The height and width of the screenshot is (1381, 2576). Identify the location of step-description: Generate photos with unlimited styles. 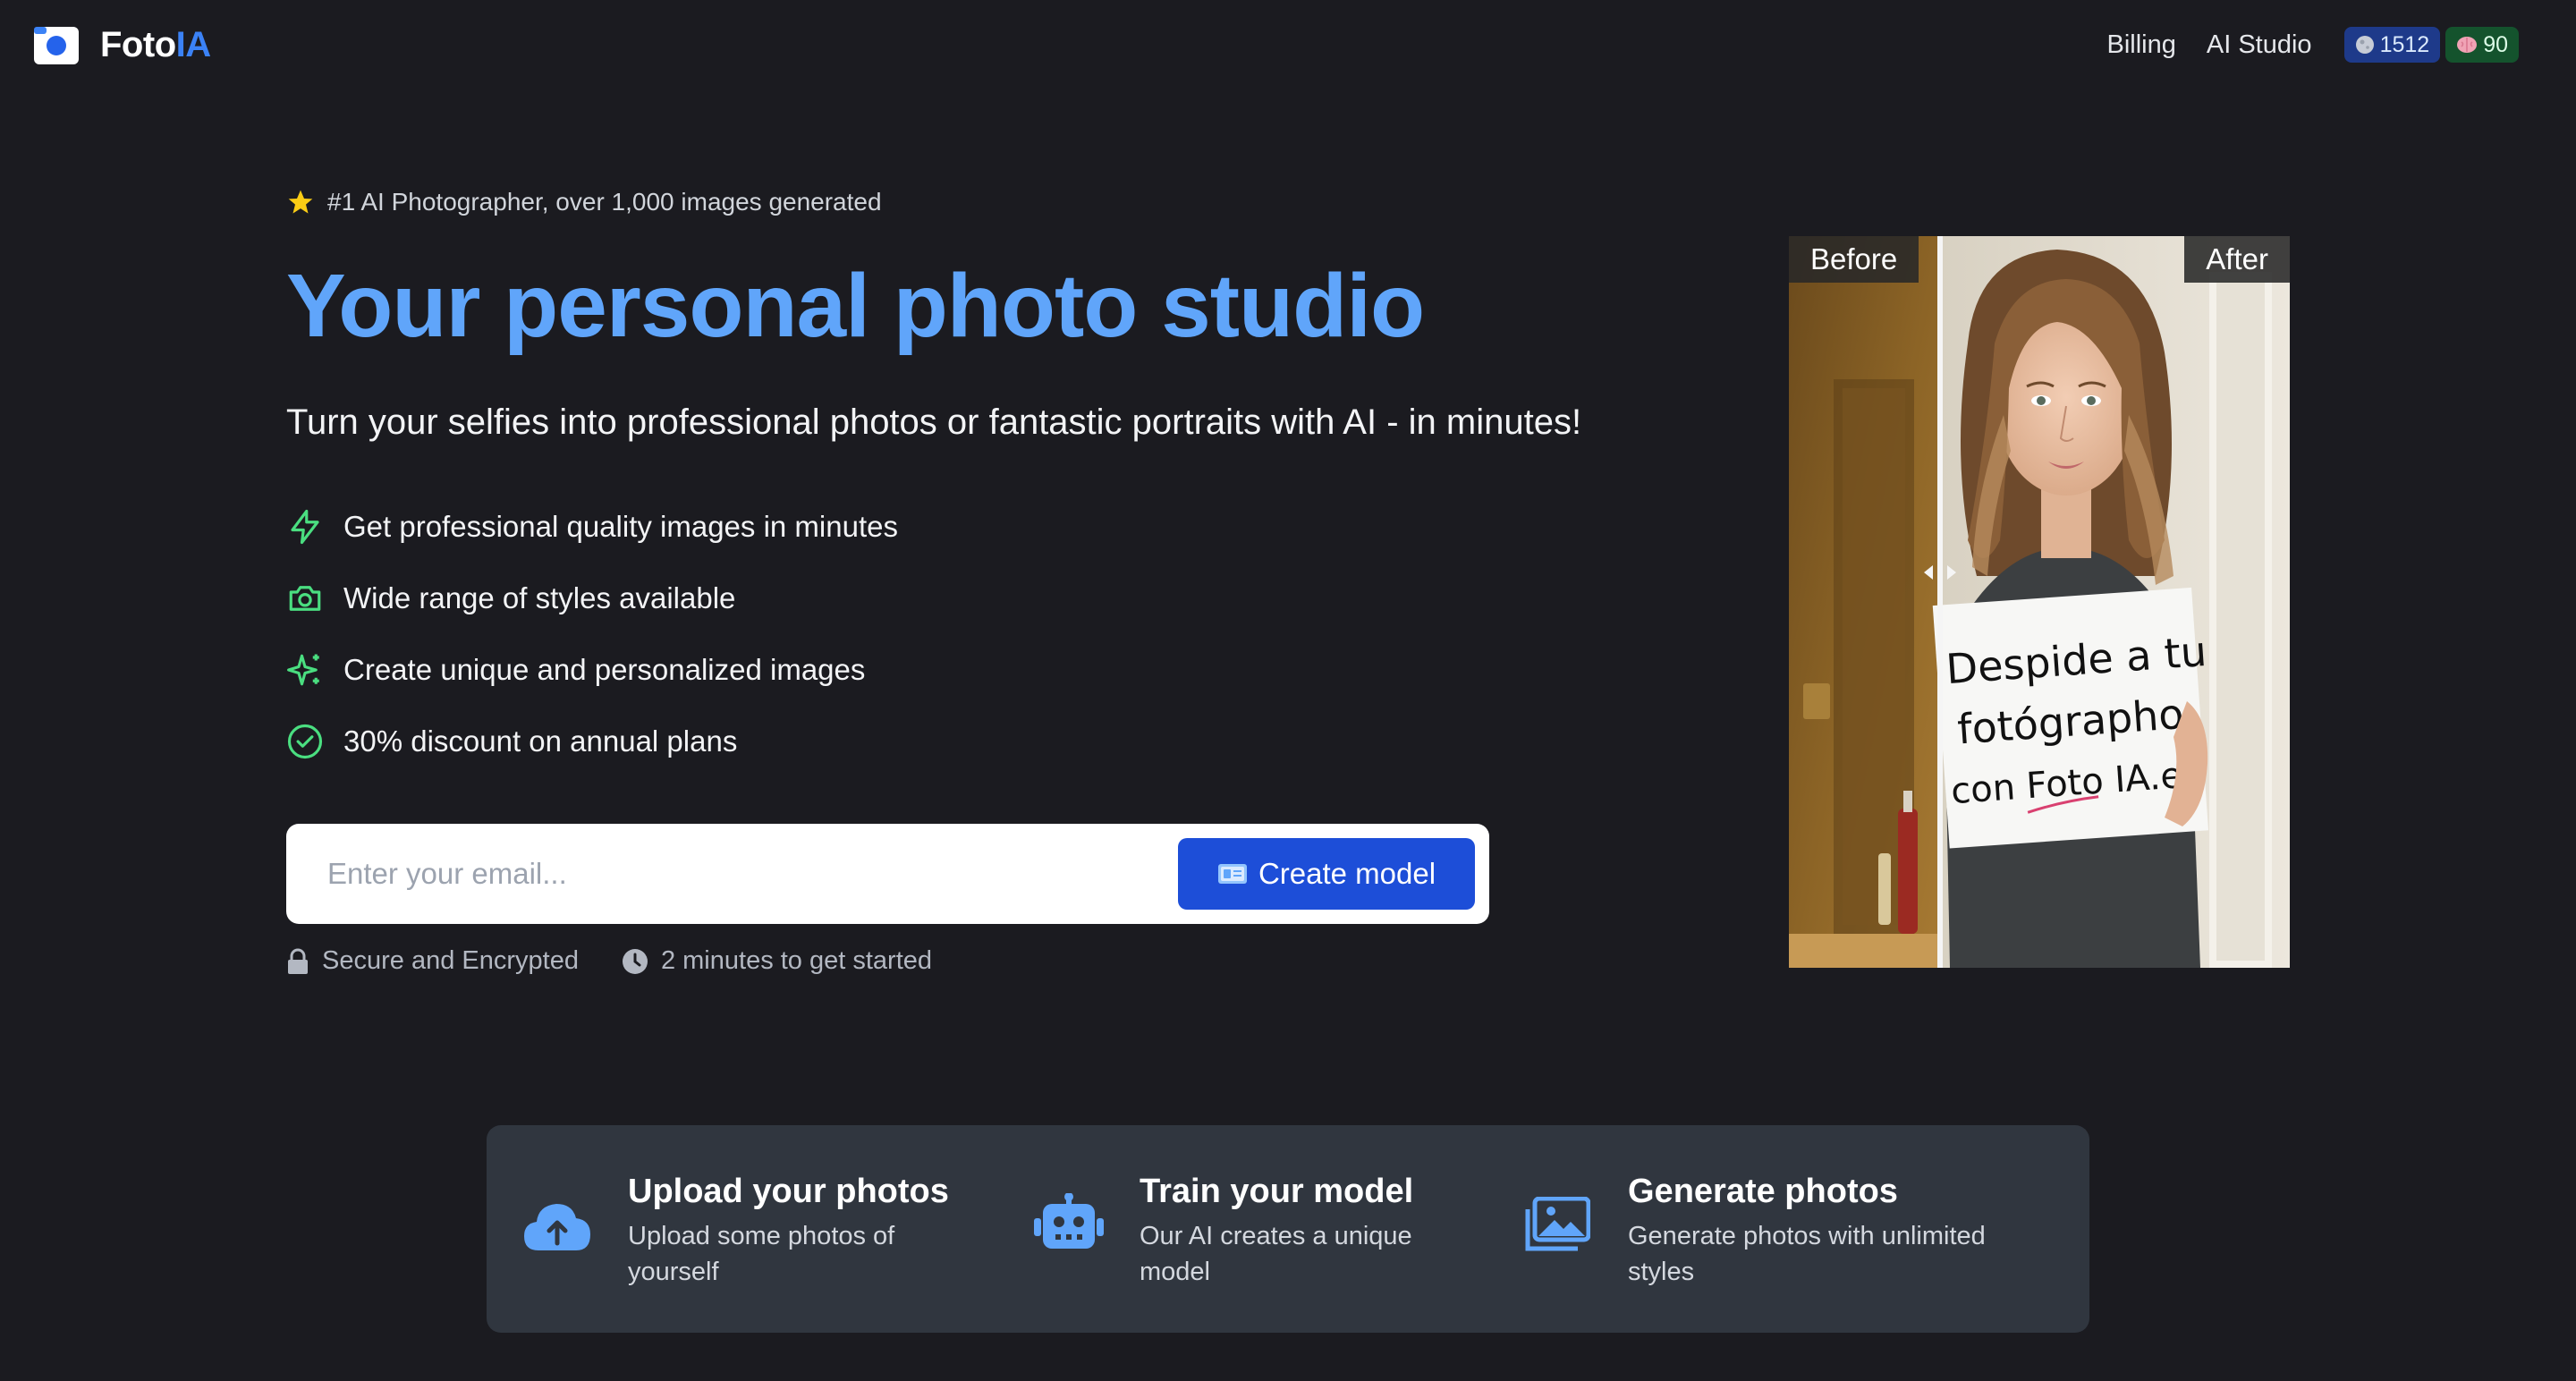
(1807, 1254).